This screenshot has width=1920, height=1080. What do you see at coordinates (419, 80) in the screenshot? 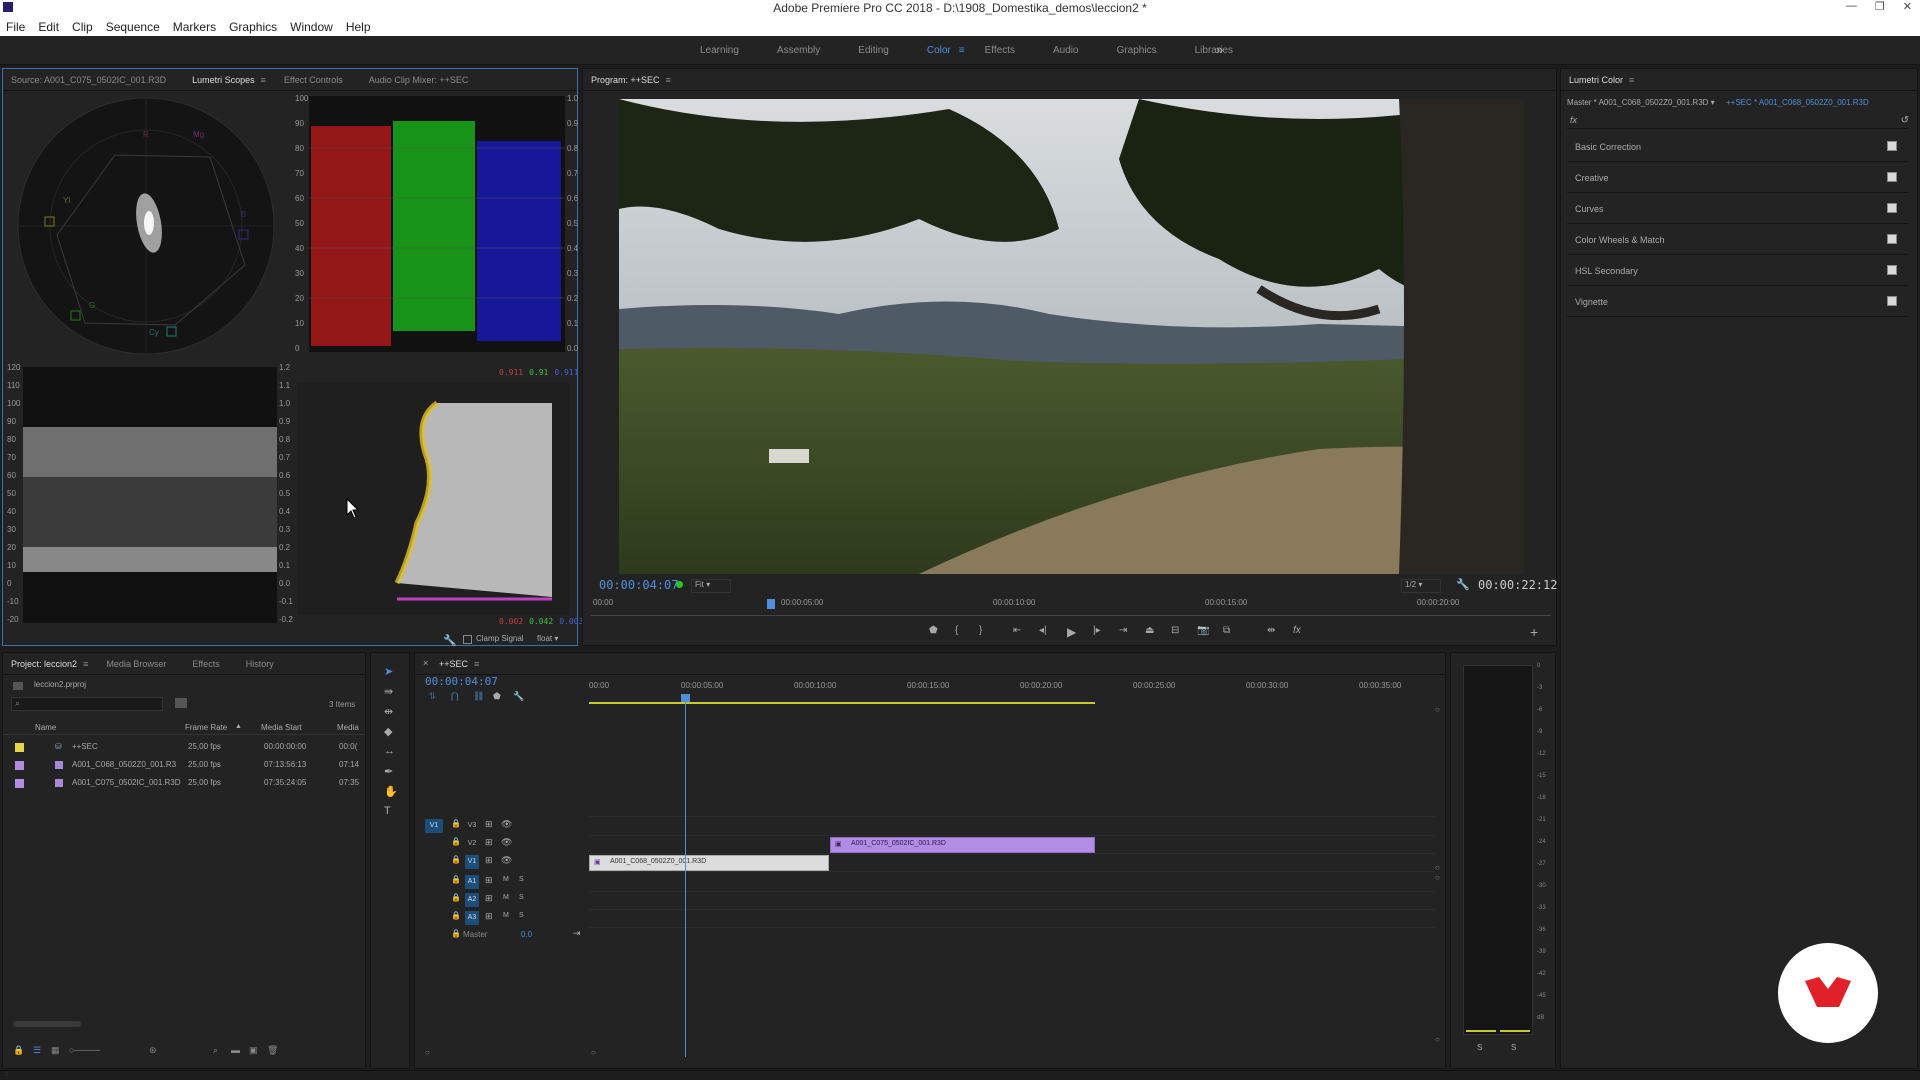
I see `tab-audio-clip-mixer: Audio Clip Mixer: ++SEC` at bounding box center [419, 80].